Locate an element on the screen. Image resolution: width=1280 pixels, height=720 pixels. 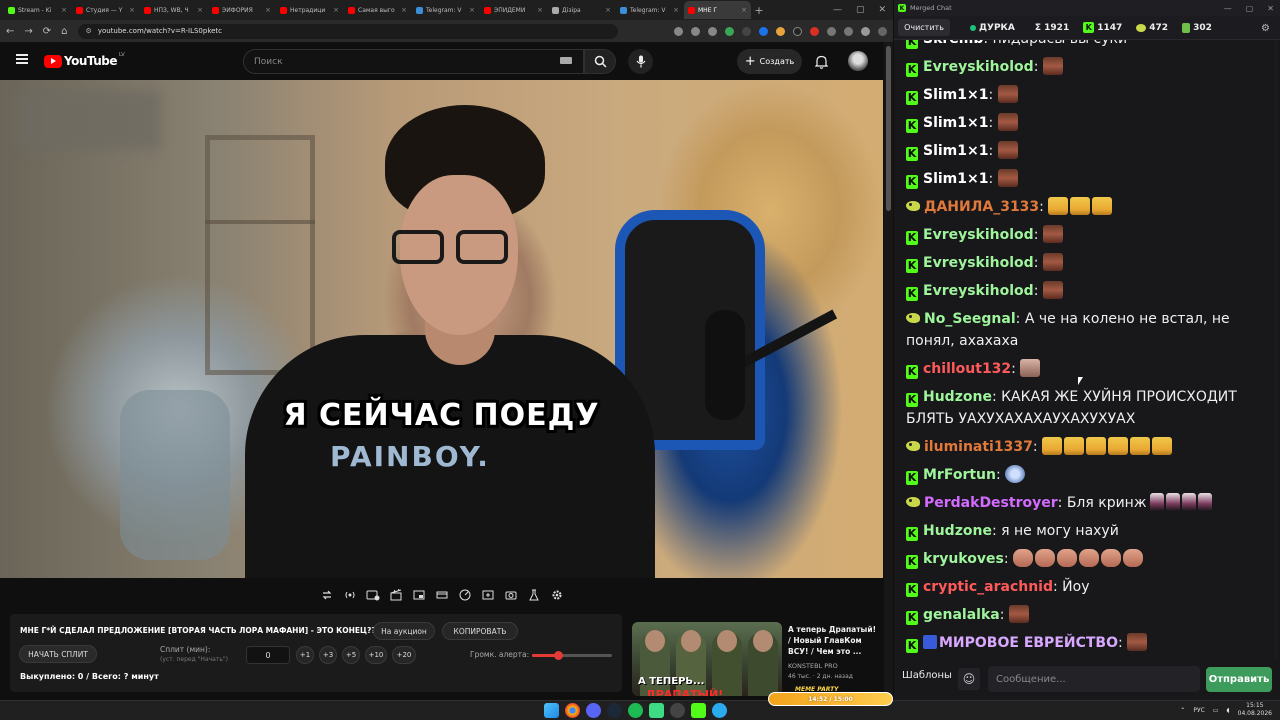
increment-button: +10 is located at coordinates (376, 655).